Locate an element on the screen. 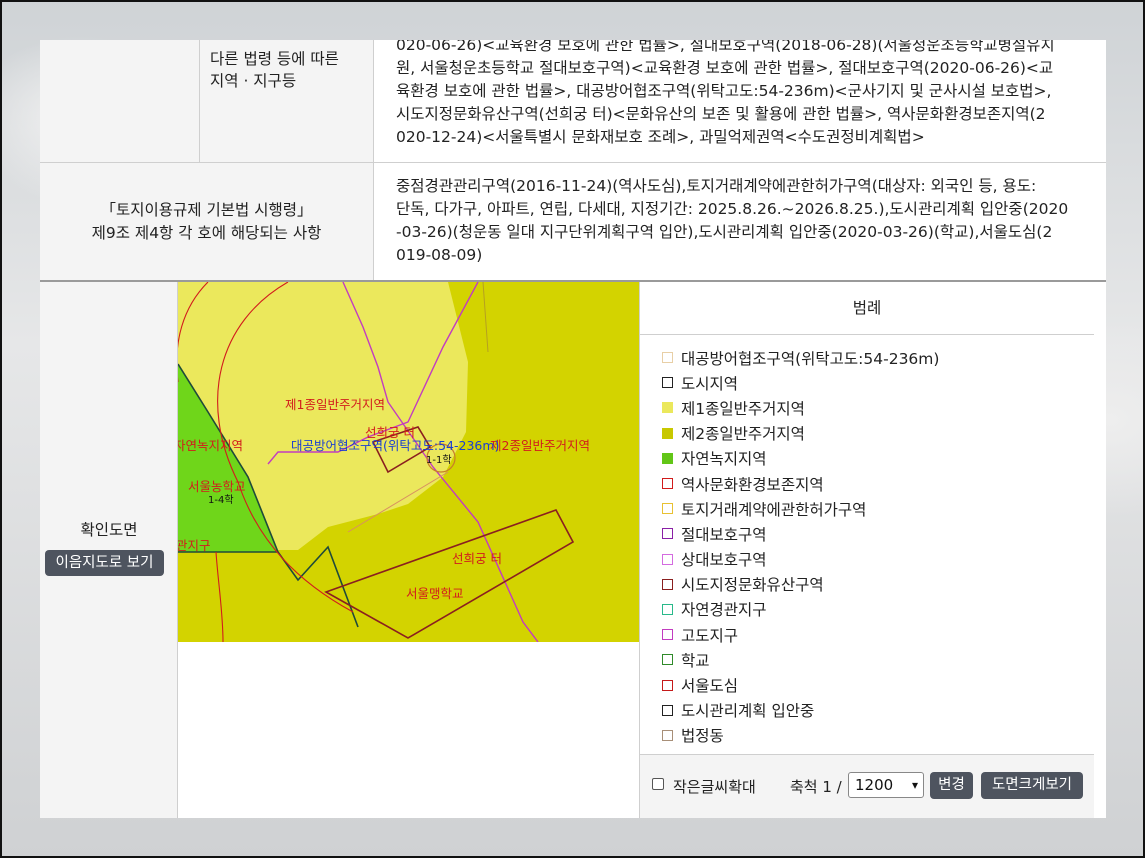  map-controls: 작은글씨확대 축척 1 / 1200 ▾ 변경 도면크게보기 is located at coordinates (866, 786).